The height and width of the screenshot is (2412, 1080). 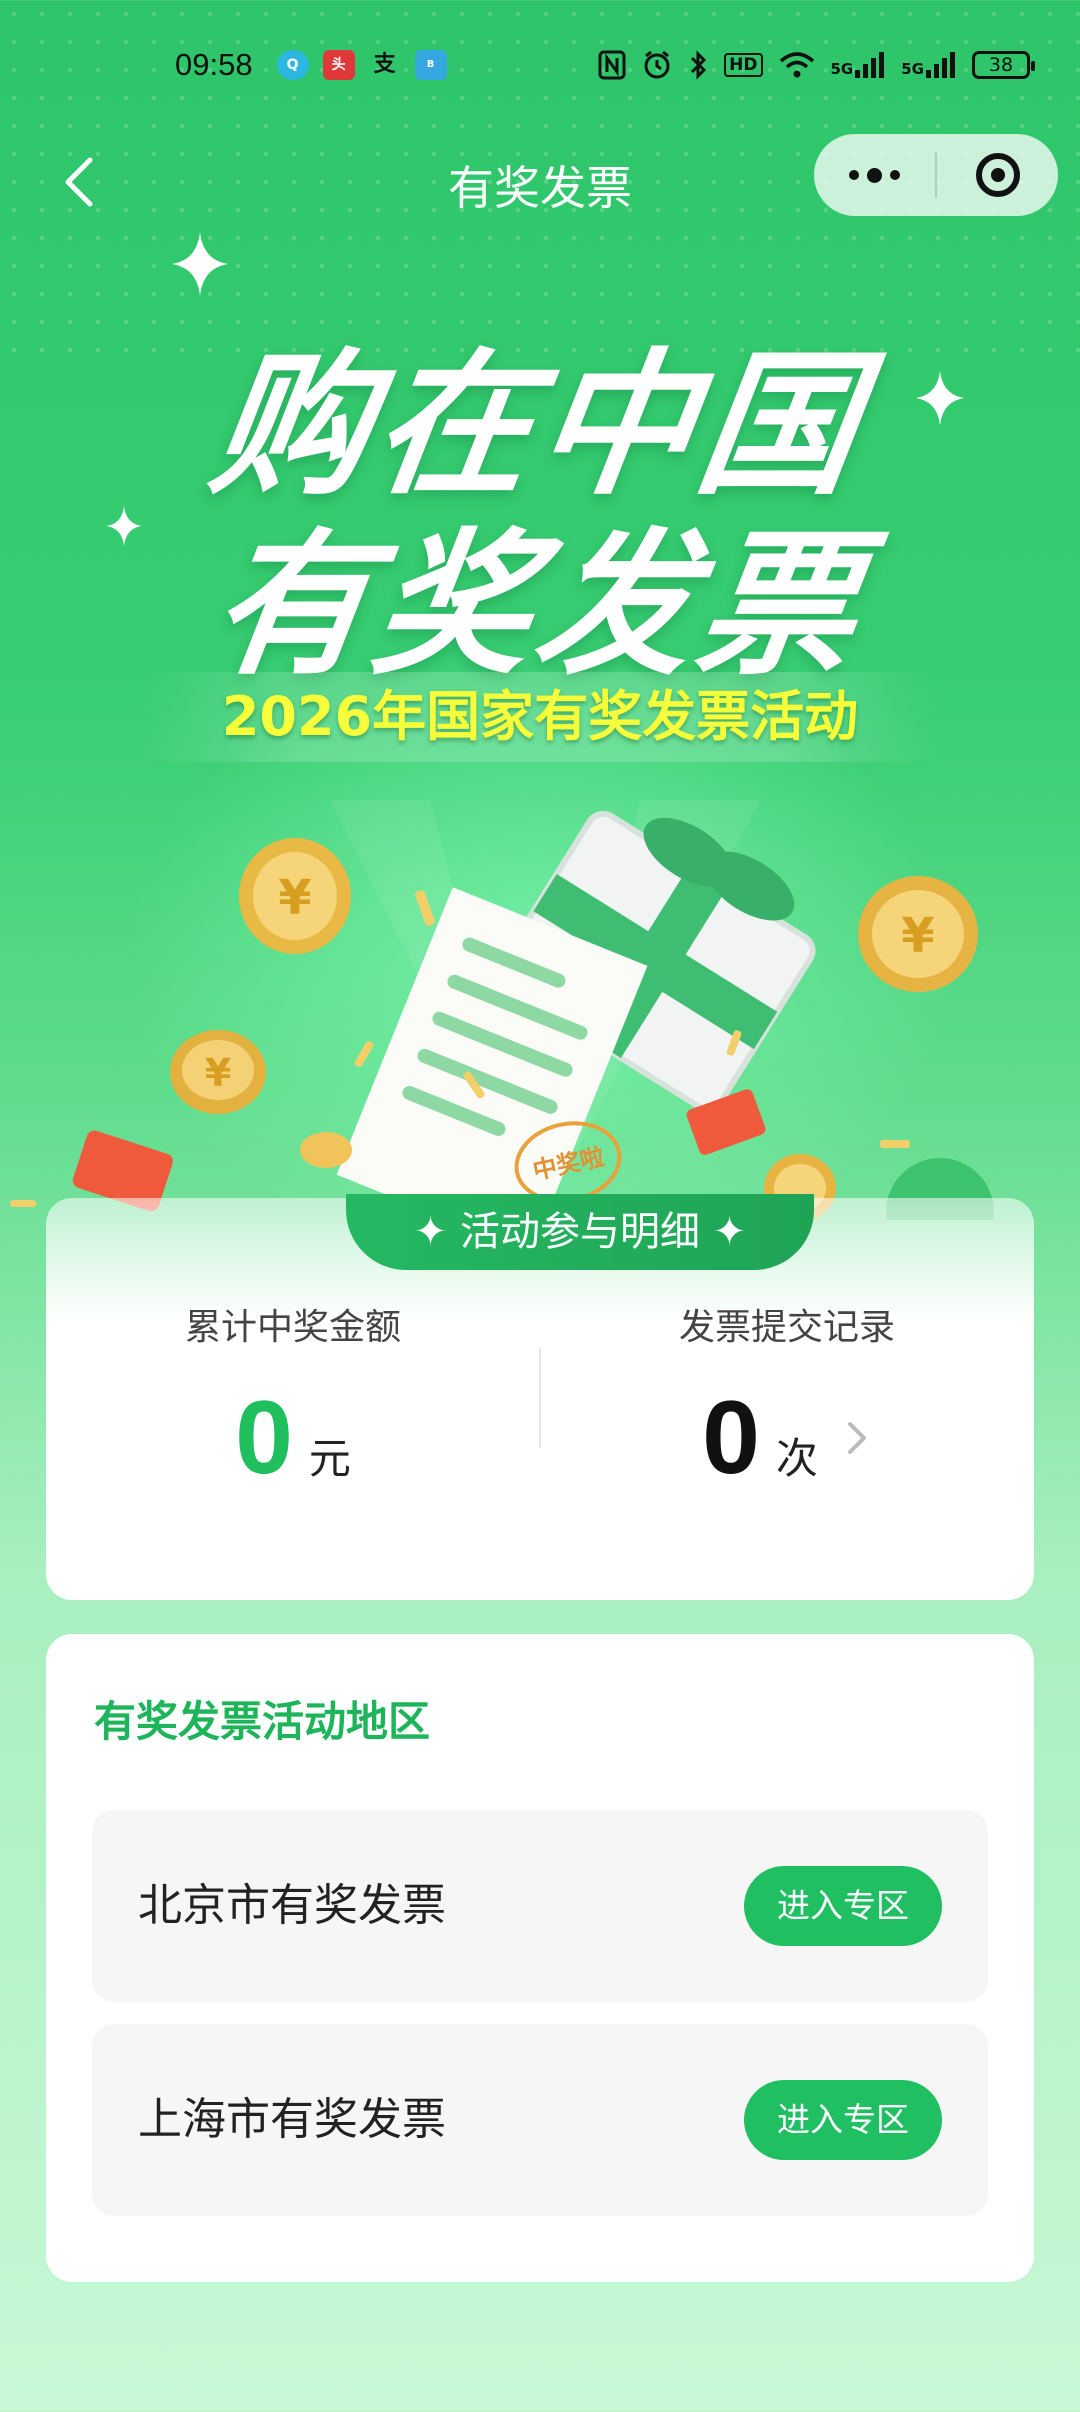 I want to click on target-close-icon, so click(x=997, y=175).